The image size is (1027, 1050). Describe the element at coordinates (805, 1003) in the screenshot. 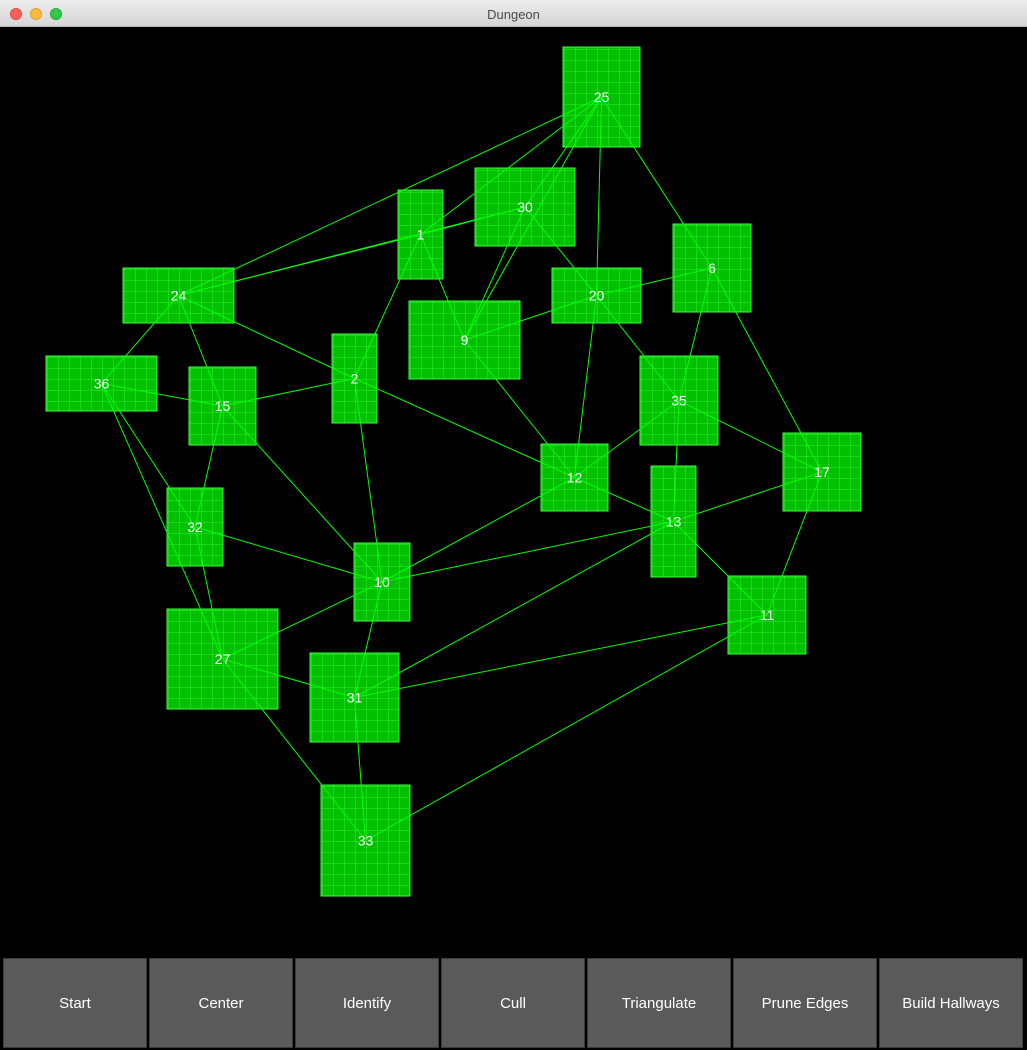

I see `prune-edges-button: Prune Edges` at that location.